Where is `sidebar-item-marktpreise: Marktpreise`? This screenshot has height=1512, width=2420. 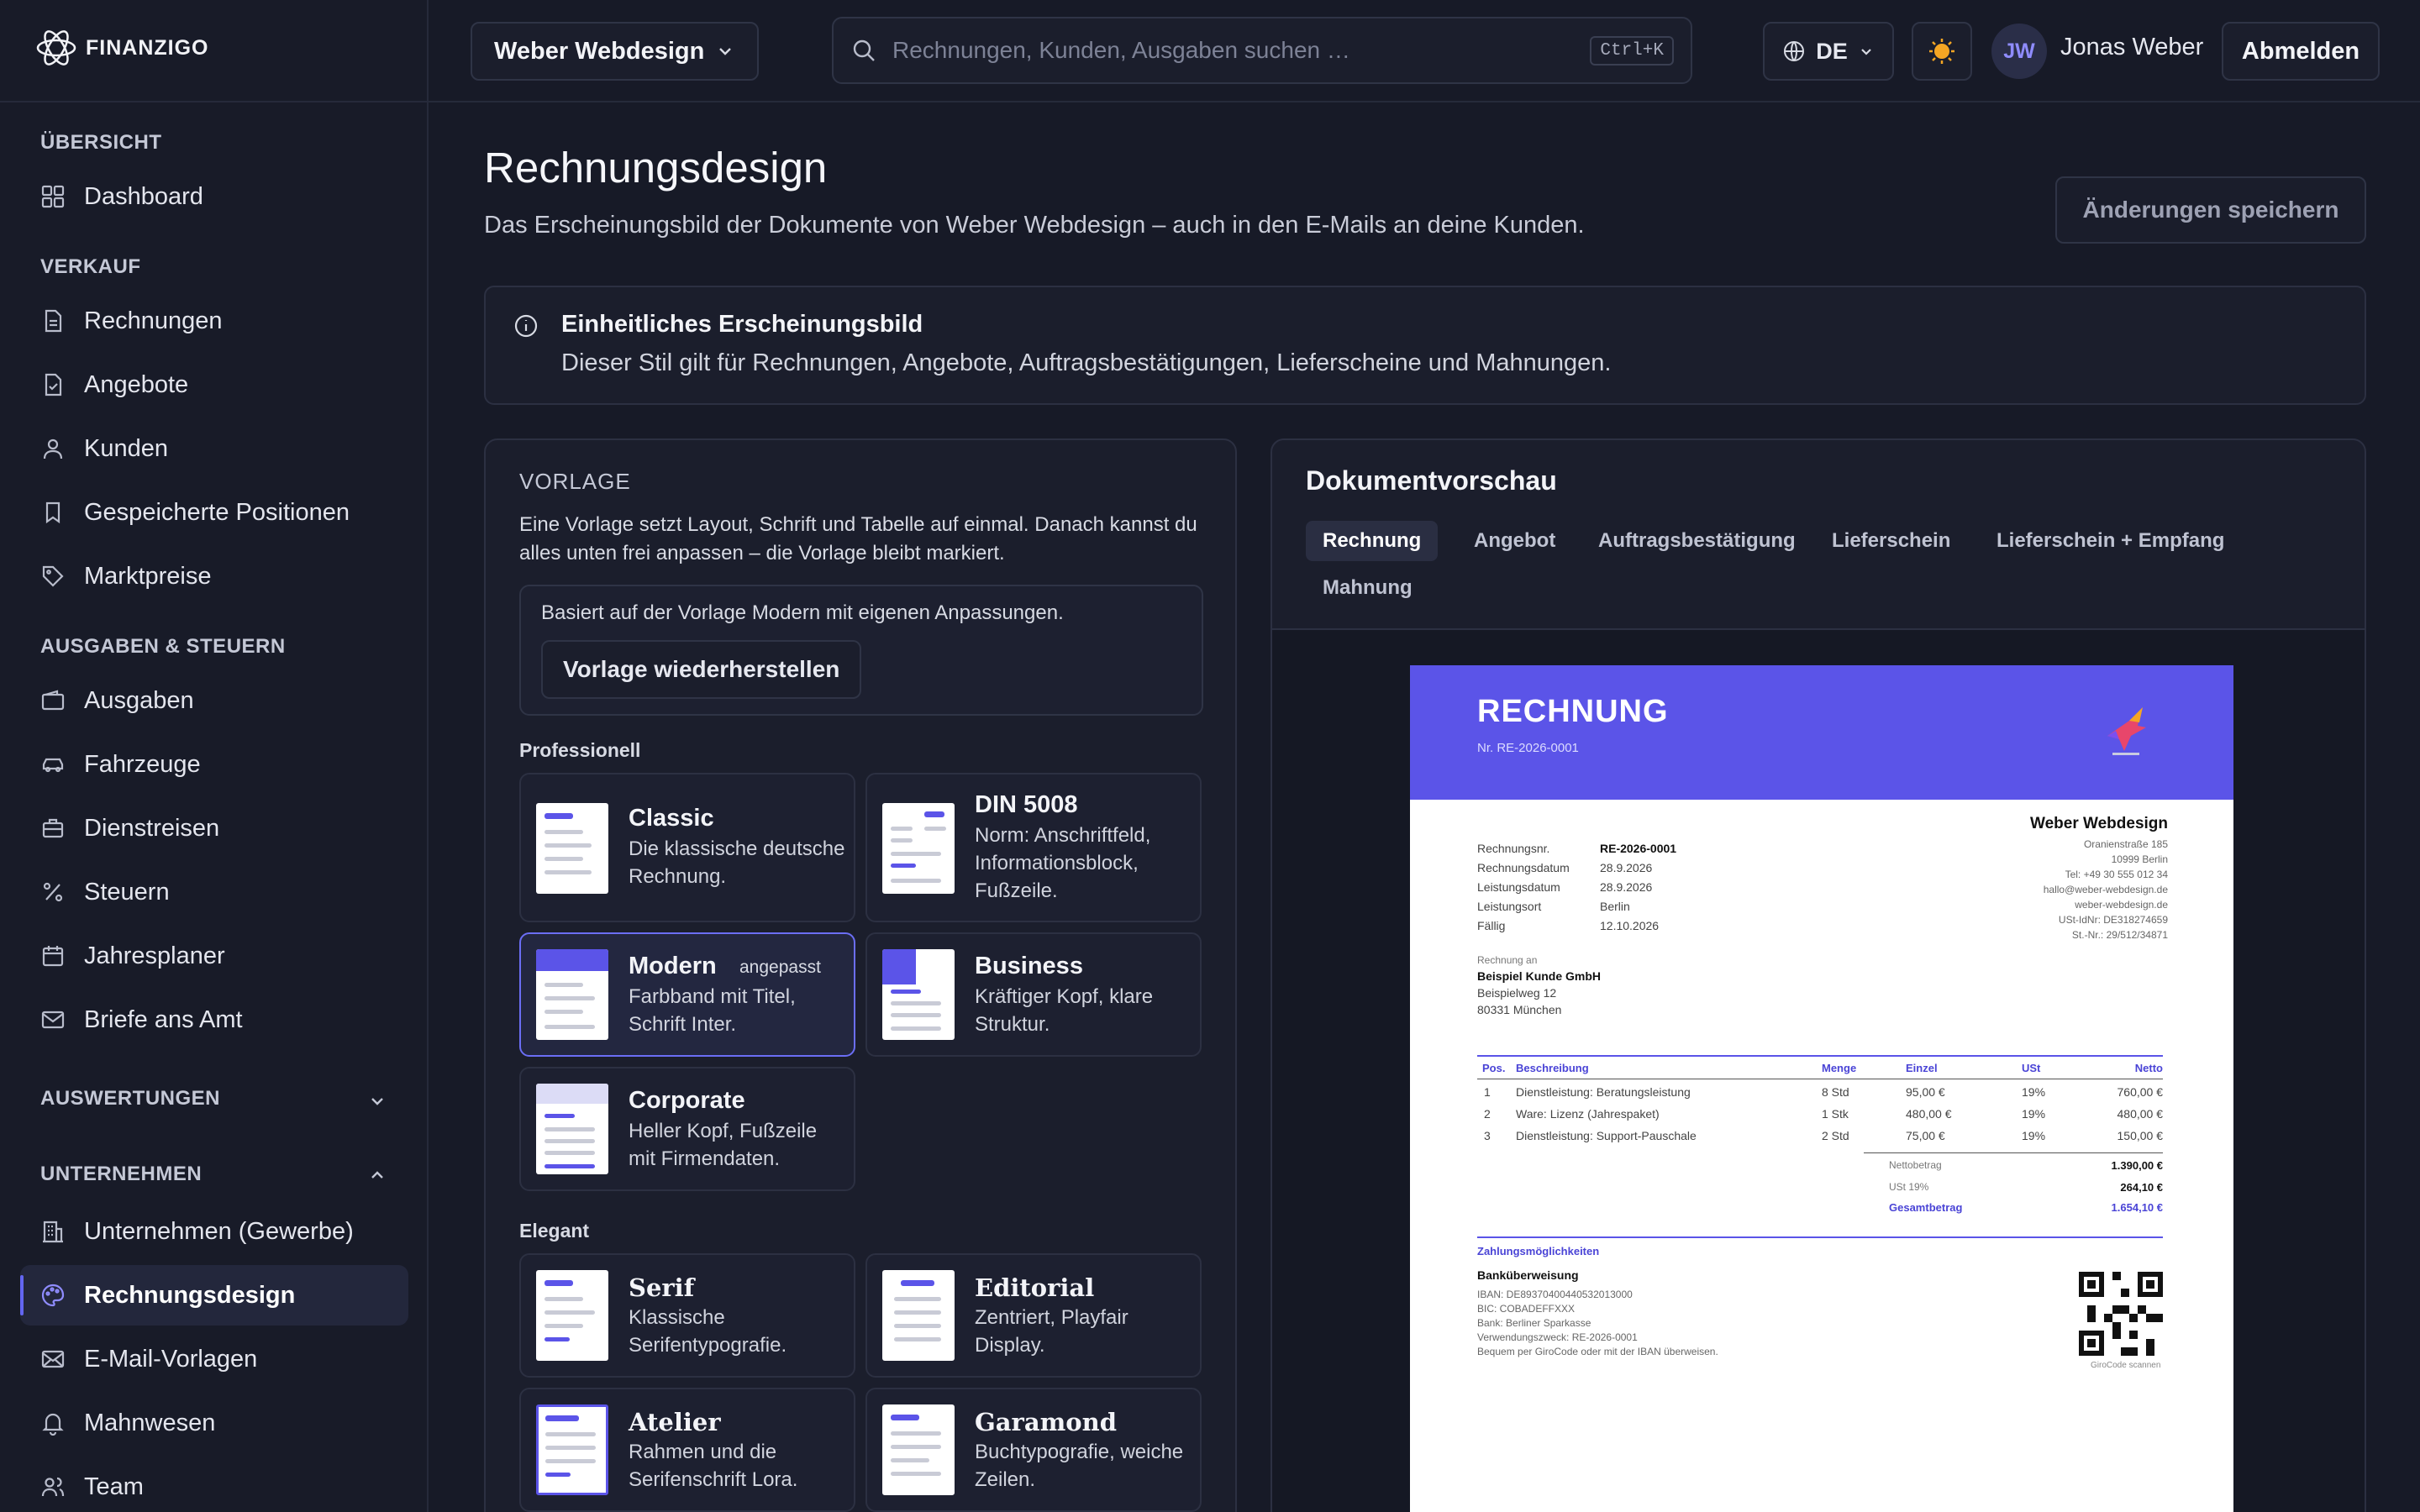 sidebar-item-marktpreise: Marktpreise is located at coordinates (214, 576).